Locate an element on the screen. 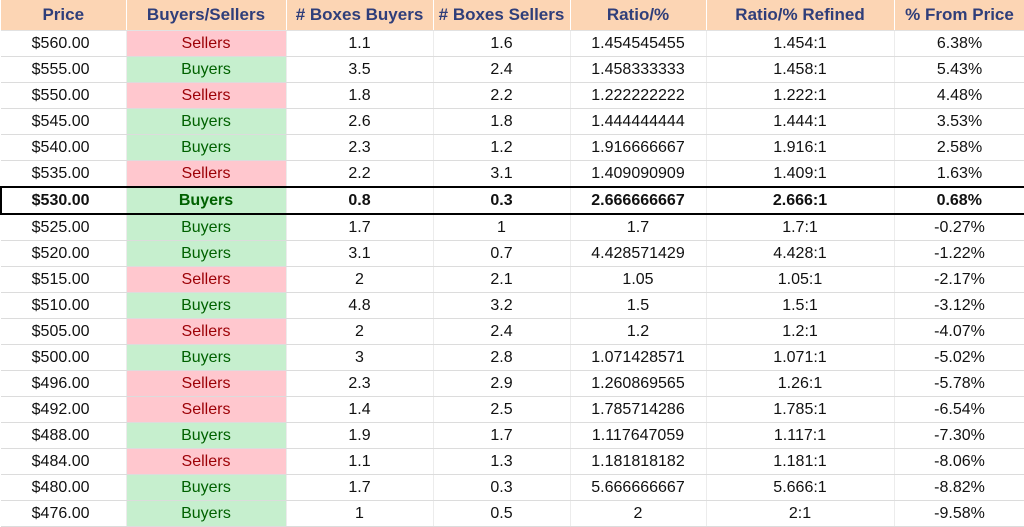 The height and width of the screenshot is (527, 1024). boxes-buyers-cell: 2 is located at coordinates (360, 331).